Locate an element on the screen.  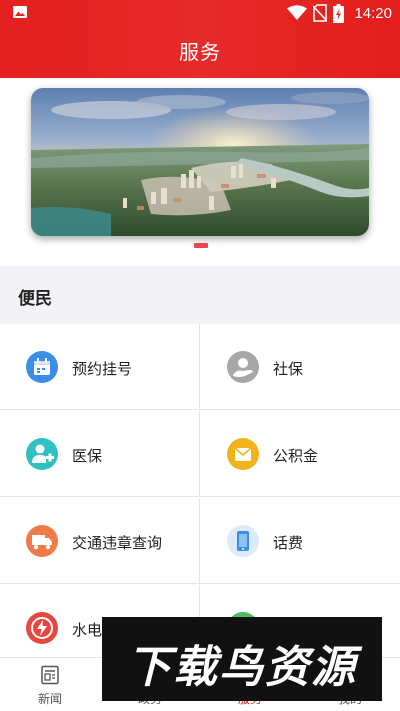
service-label: 水电 is located at coordinates (87, 630).